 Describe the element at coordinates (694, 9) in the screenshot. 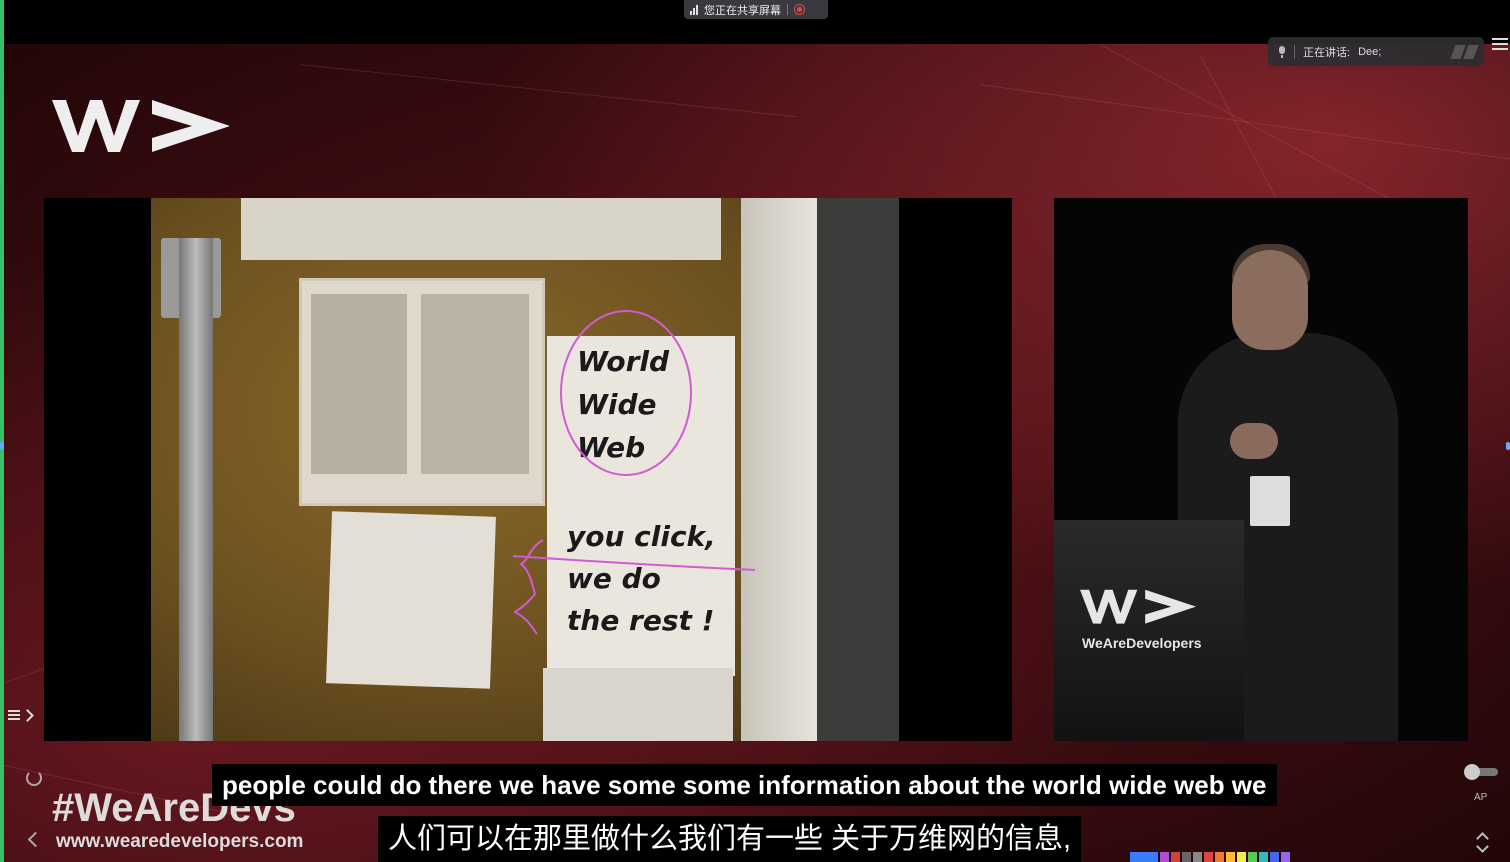

I see `signal-icon` at that location.